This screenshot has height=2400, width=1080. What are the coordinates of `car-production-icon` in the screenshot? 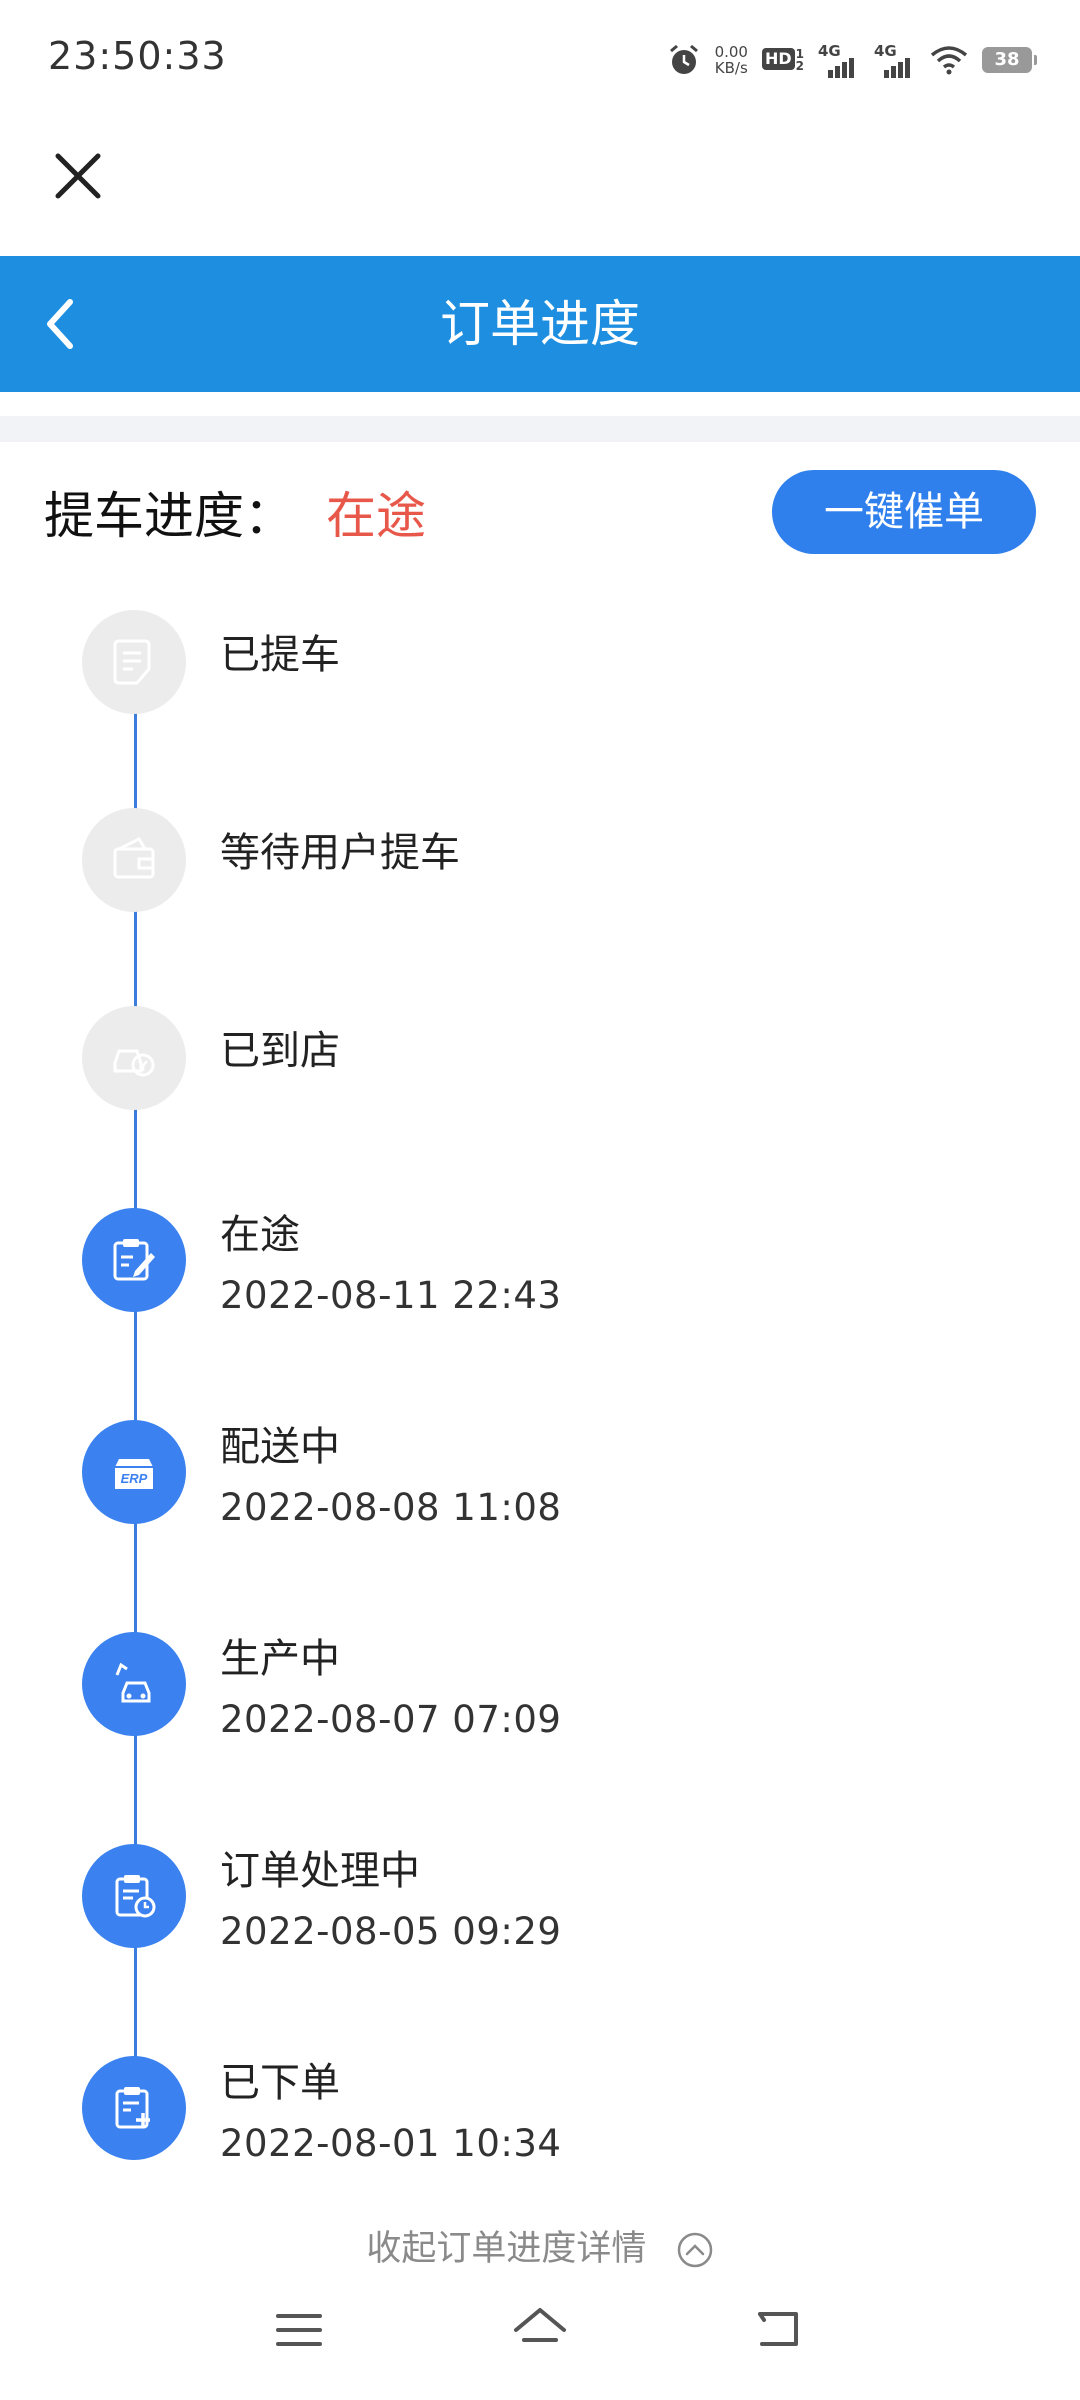 It's located at (133, 1682).